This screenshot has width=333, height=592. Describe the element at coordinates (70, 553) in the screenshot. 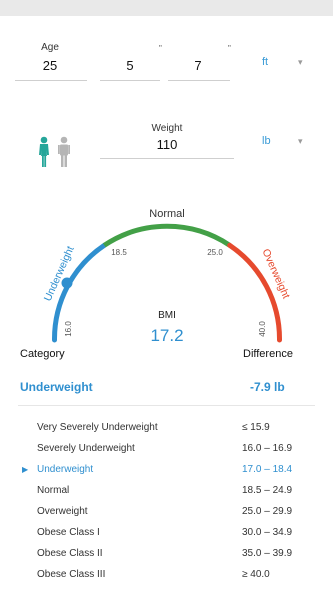

I see `category-name: Obese Class II` at that location.